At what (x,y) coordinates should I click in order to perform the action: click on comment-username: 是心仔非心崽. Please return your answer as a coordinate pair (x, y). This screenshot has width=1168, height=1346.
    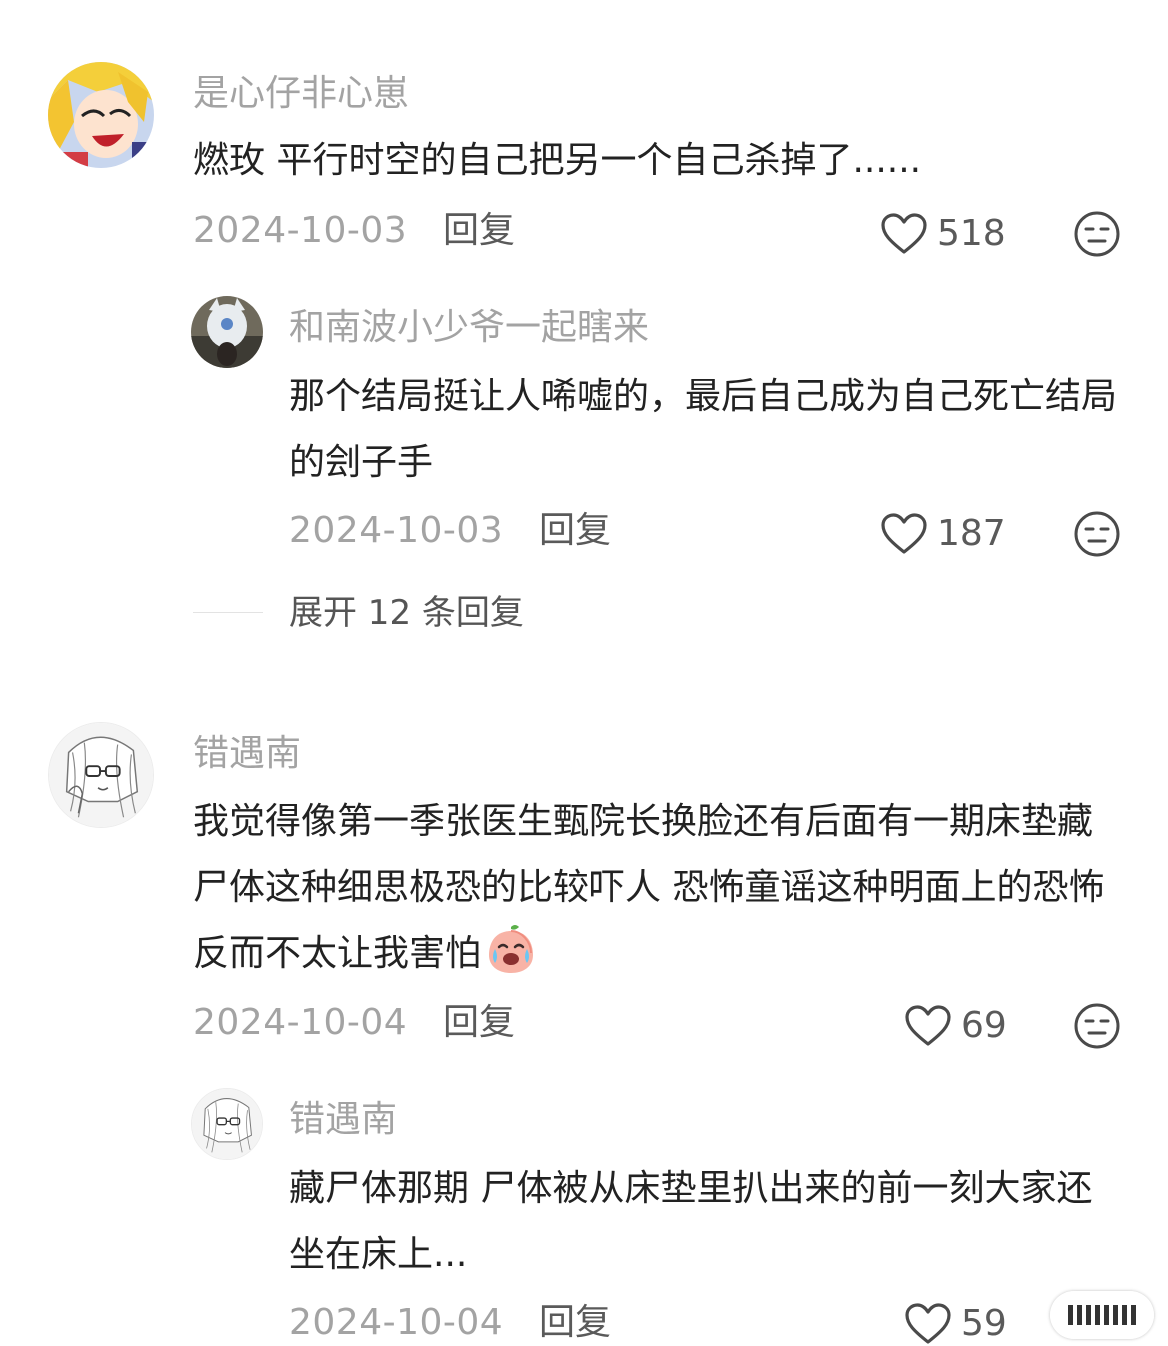
    Looking at the image, I should click on (301, 94).